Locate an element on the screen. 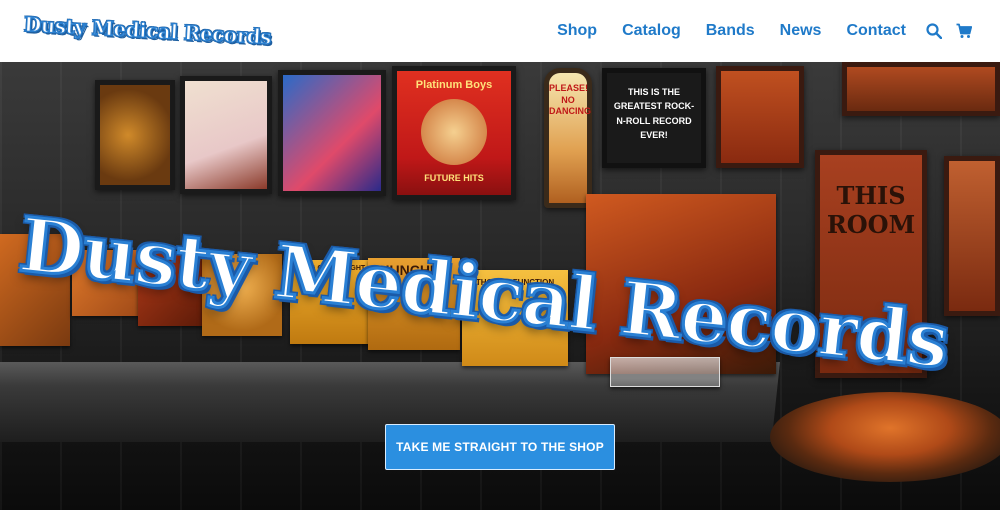 The height and width of the screenshot is (510, 1000). nav-link-news: News is located at coordinates (801, 31).